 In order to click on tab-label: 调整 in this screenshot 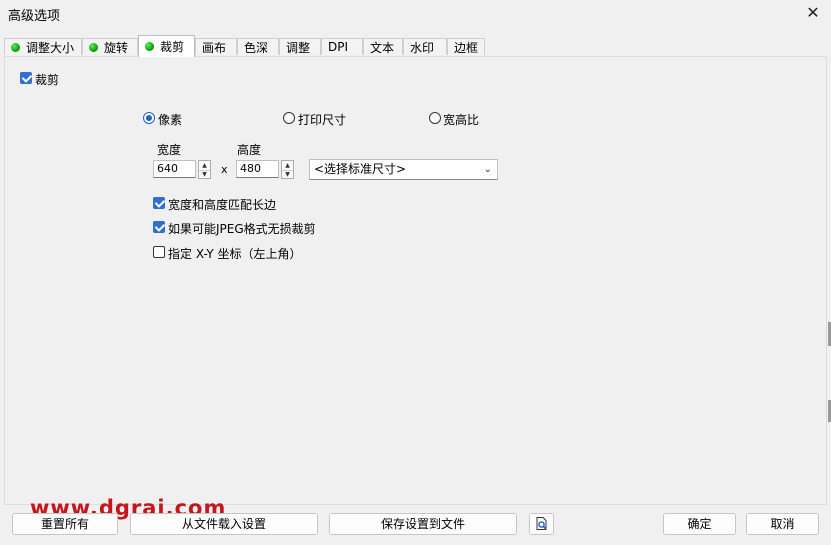, I will do `click(298, 47)`.